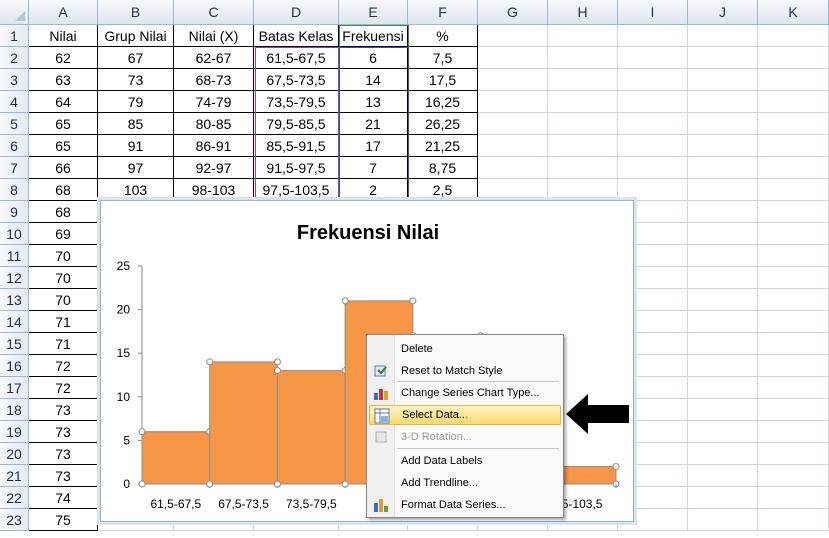 The width and height of the screenshot is (829, 538). I want to click on data-cell: 92-97, so click(214, 168).